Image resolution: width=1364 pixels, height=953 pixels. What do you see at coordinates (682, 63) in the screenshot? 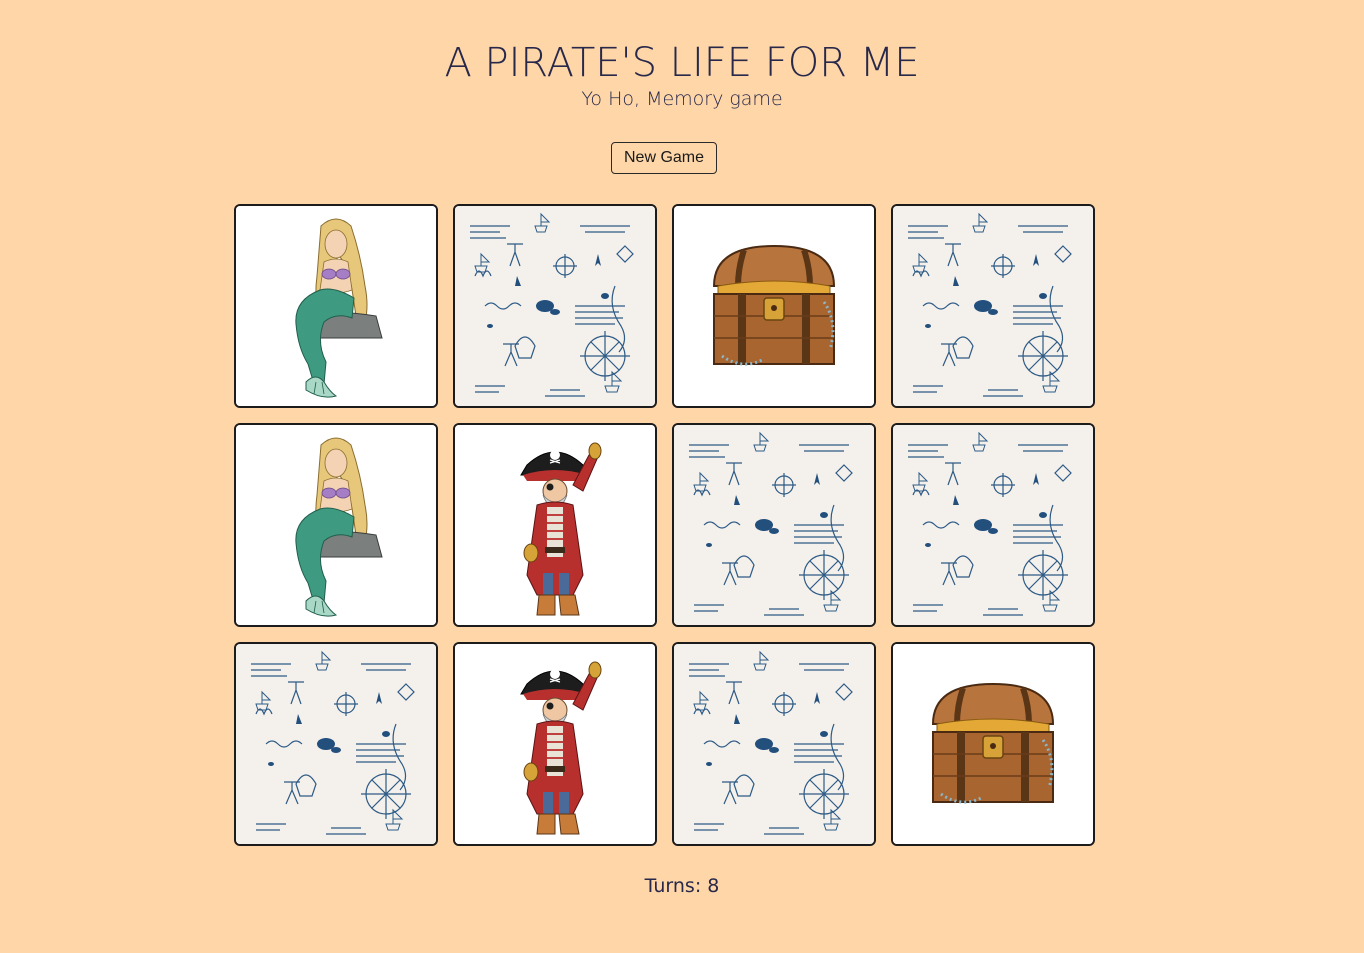
I see `page-title: A PIRATE'S LIFE FOR ME` at bounding box center [682, 63].